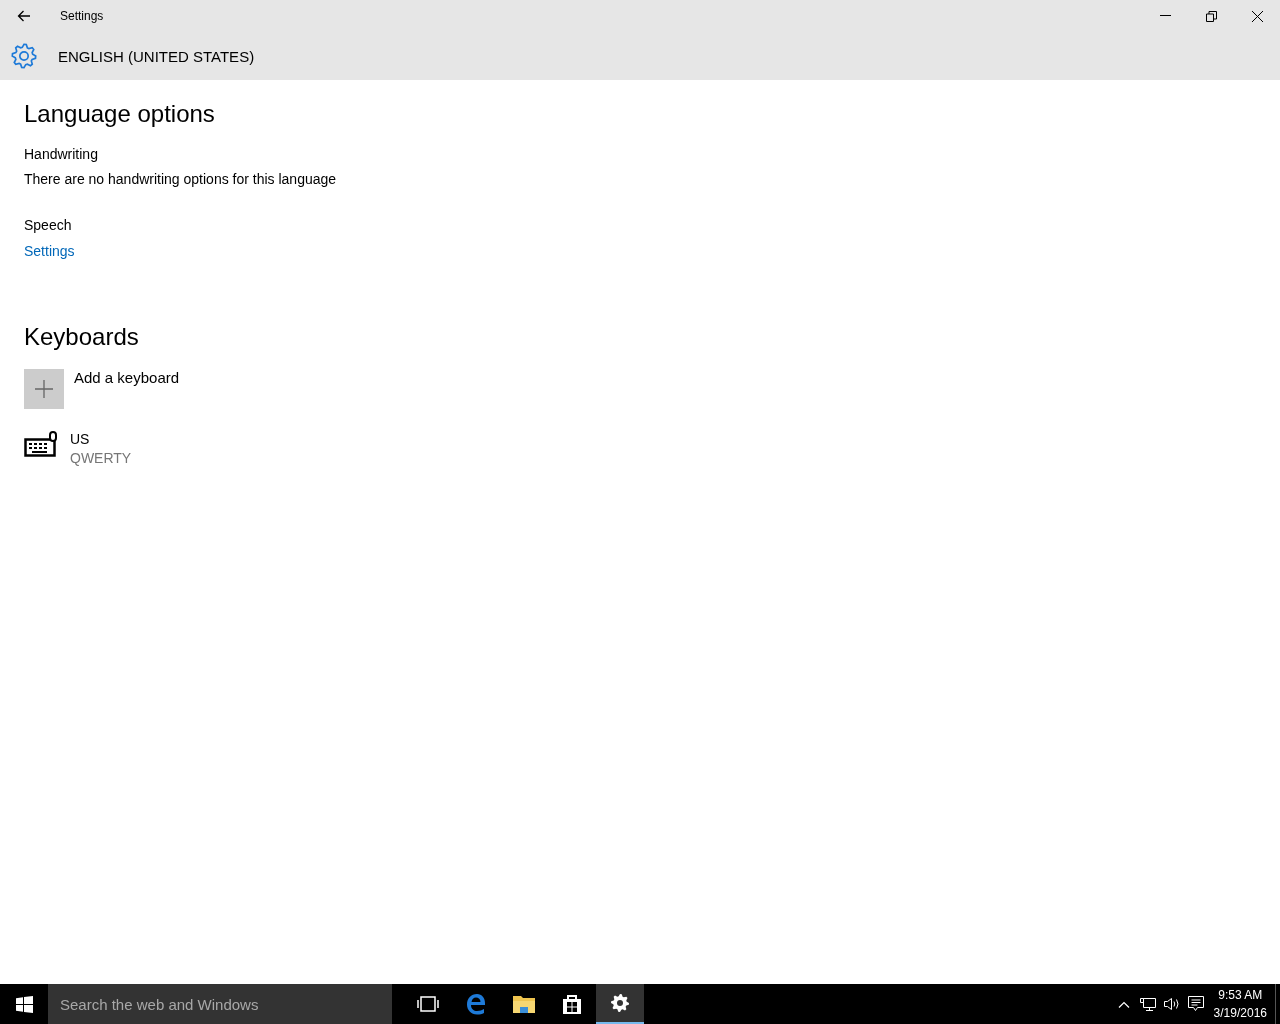 The image size is (1280, 1024). I want to click on clock-time: 9:53 AM, so click(1240, 995).